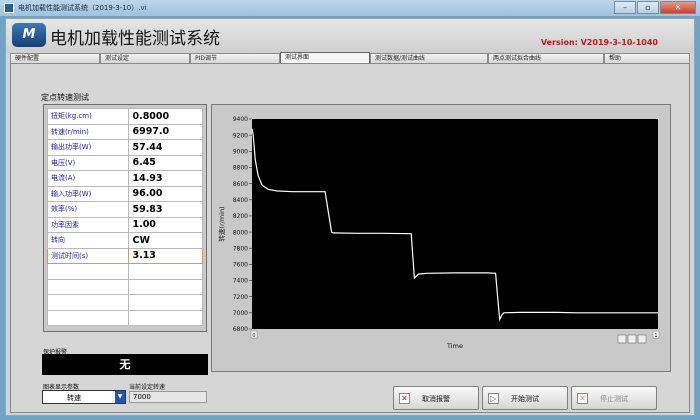  Describe the element at coordinates (625, 7) in the screenshot. I see `minimize-button: –` at that location.